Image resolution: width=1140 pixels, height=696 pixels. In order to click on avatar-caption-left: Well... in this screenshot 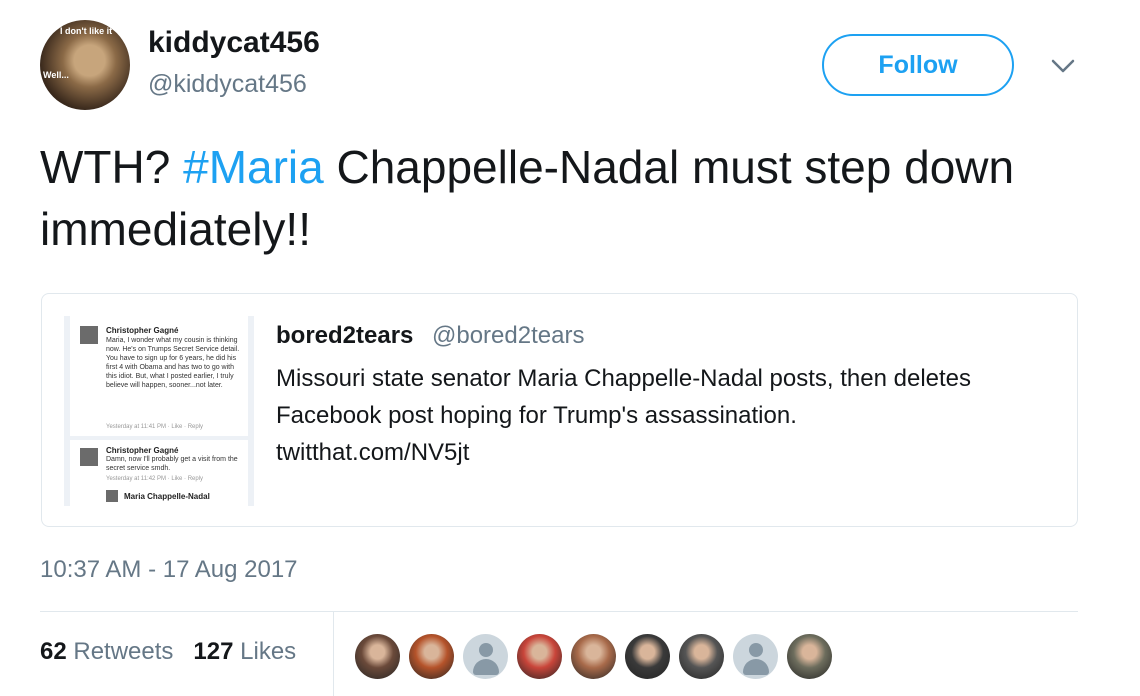, I will do `click(56, 75)`.